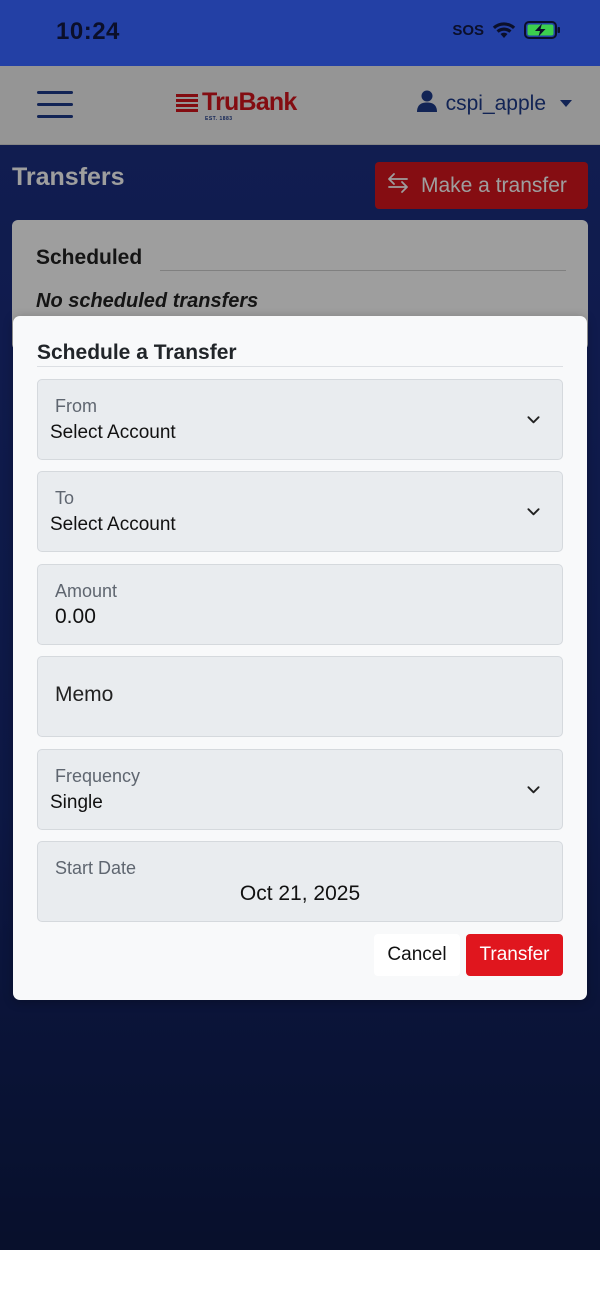 This screenshot has height=1298, width=600. I want to click on cancel-button: Cancel, so click(417, 955).